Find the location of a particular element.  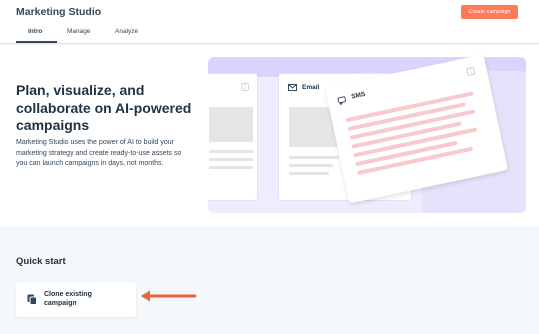

create-campaign-button: Create campaign is located at coordinates (489, 12).